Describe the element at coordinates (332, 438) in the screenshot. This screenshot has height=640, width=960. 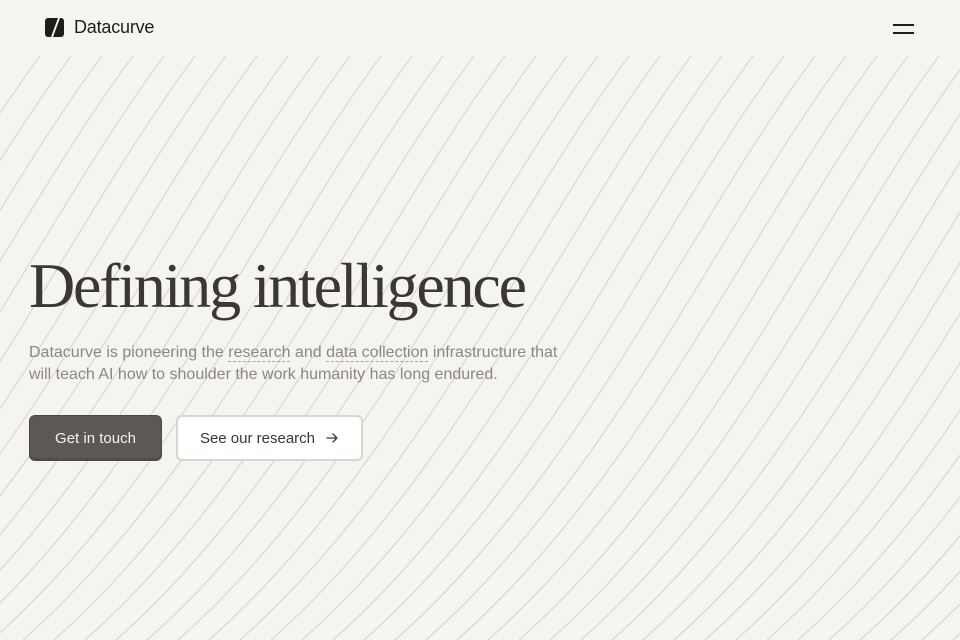
I see `arrow-right-icon` at that location.